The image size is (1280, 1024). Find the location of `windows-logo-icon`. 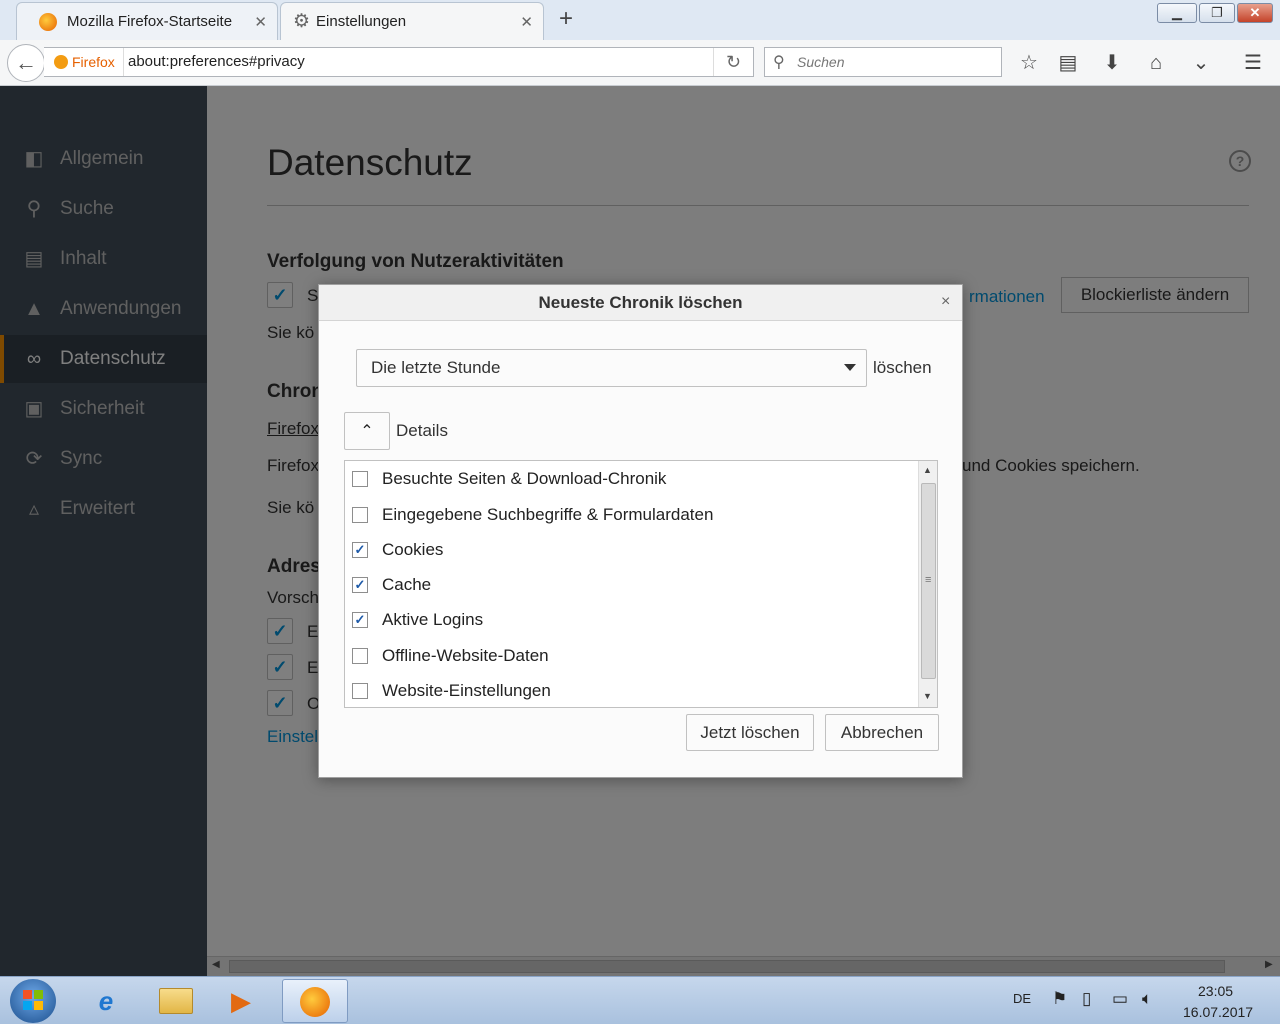

windows-logo-icon is located at coordinates (33, 1000).